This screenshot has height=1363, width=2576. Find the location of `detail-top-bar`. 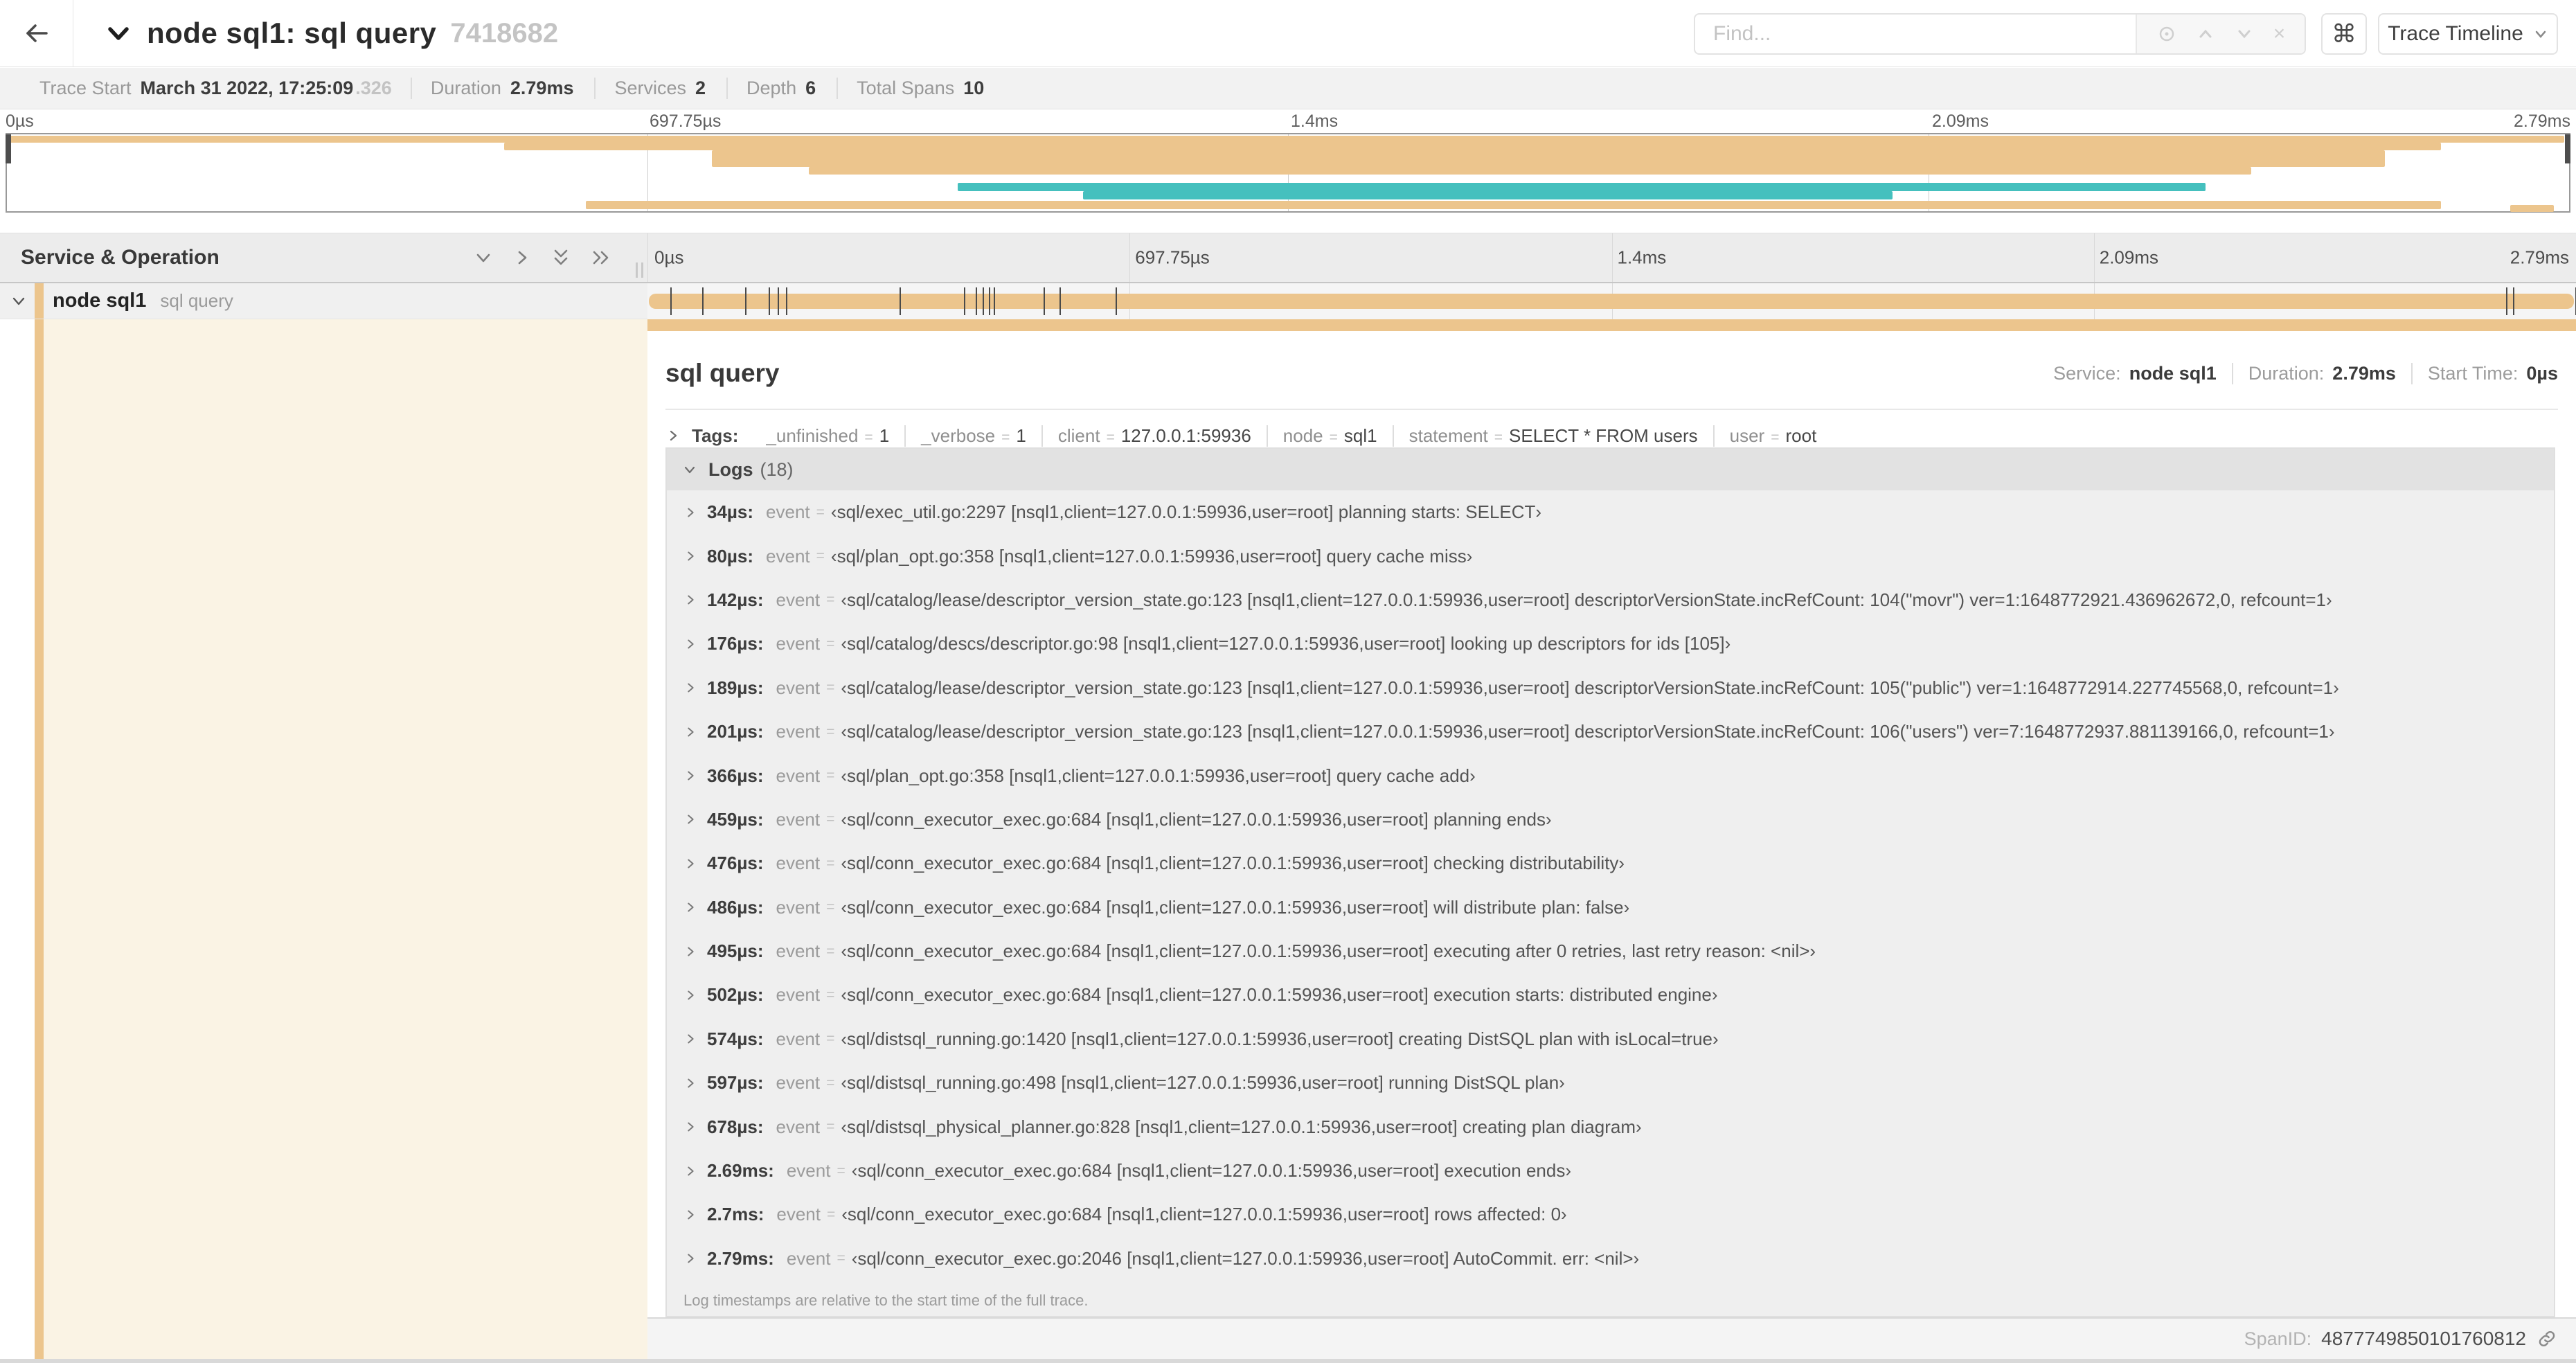

detail-top-bar is located at coordinates (1612, 325).